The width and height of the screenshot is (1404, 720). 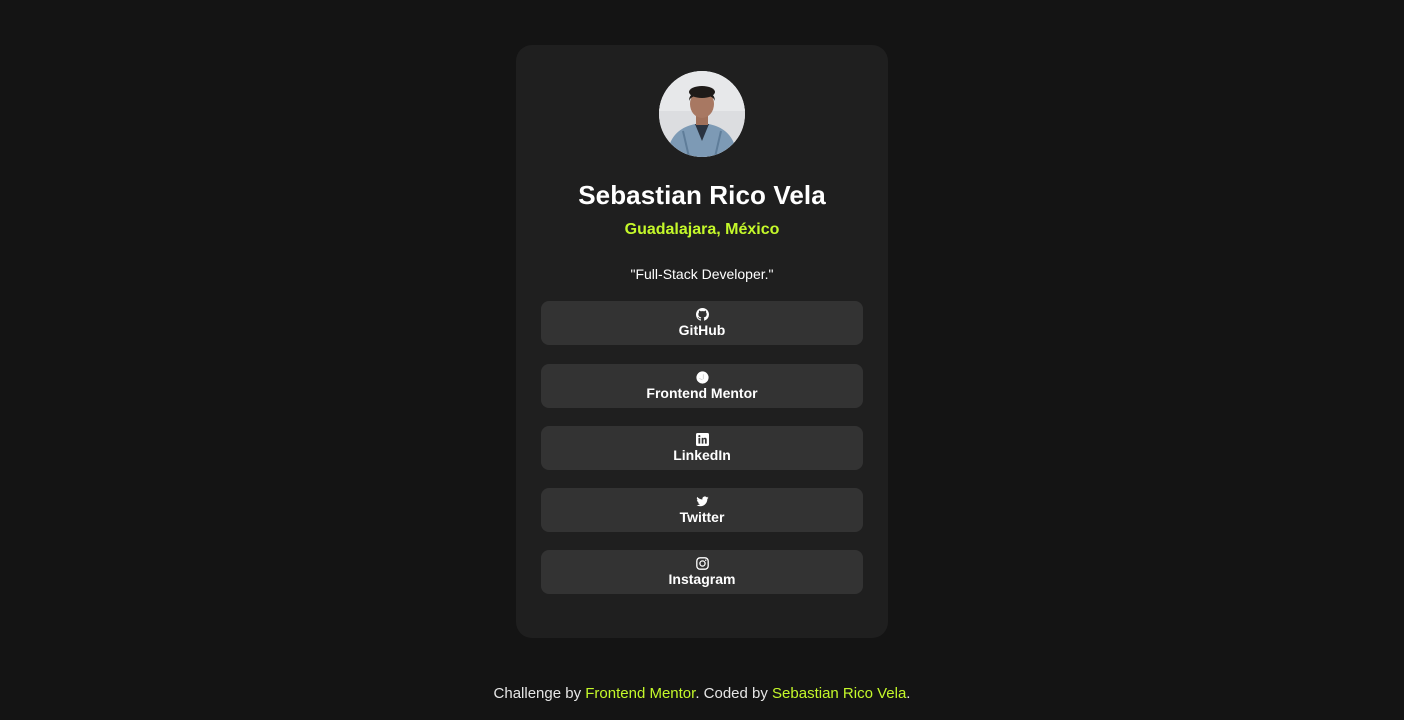 I want to click on frontend-mentor-button: Frontend Mentor, so click(x=702, y=386).